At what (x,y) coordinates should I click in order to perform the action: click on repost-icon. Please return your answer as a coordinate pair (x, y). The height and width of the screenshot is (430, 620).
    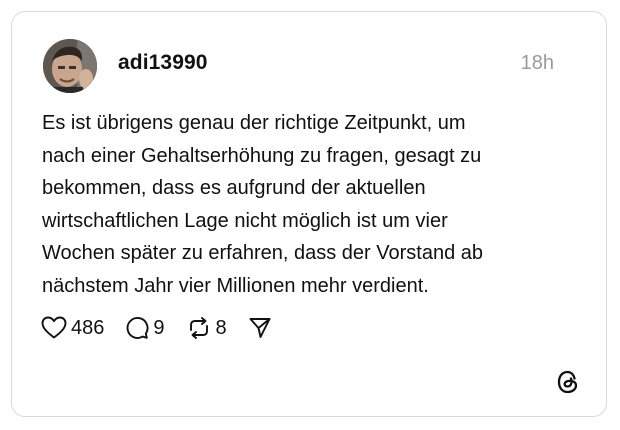
    Looking at the image, I should click on (198, 328).